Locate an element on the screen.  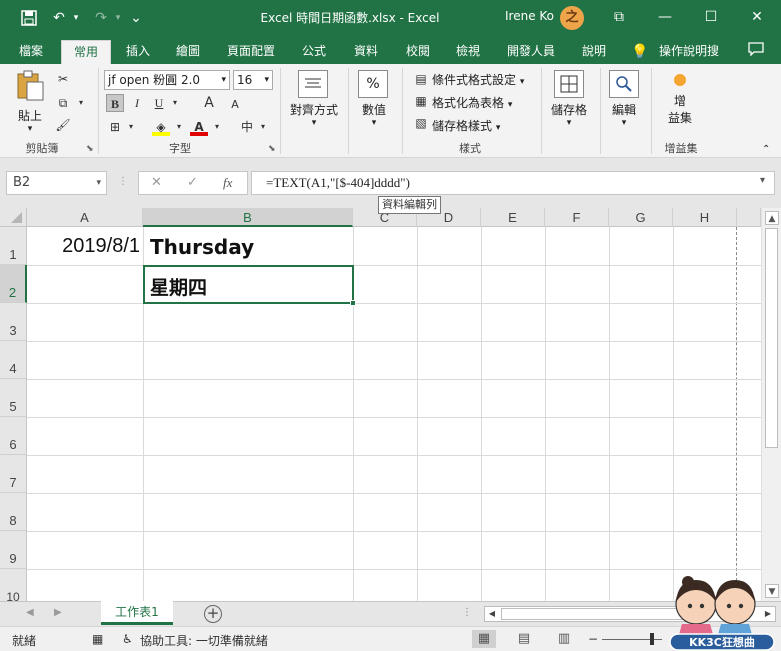
tab-insert: 插入 is located at coordinates (138, 52).